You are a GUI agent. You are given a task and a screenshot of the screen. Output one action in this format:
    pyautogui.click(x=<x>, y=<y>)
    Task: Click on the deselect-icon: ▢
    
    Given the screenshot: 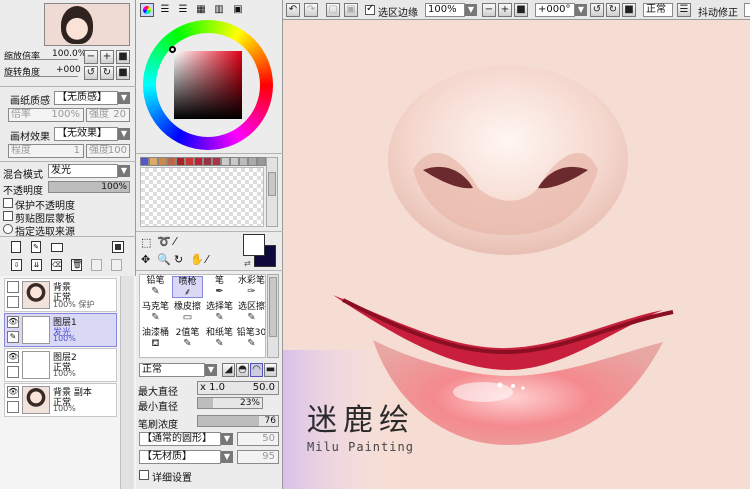 What is the action you would take?
    pyautogui.click(x=333, y=10)
    